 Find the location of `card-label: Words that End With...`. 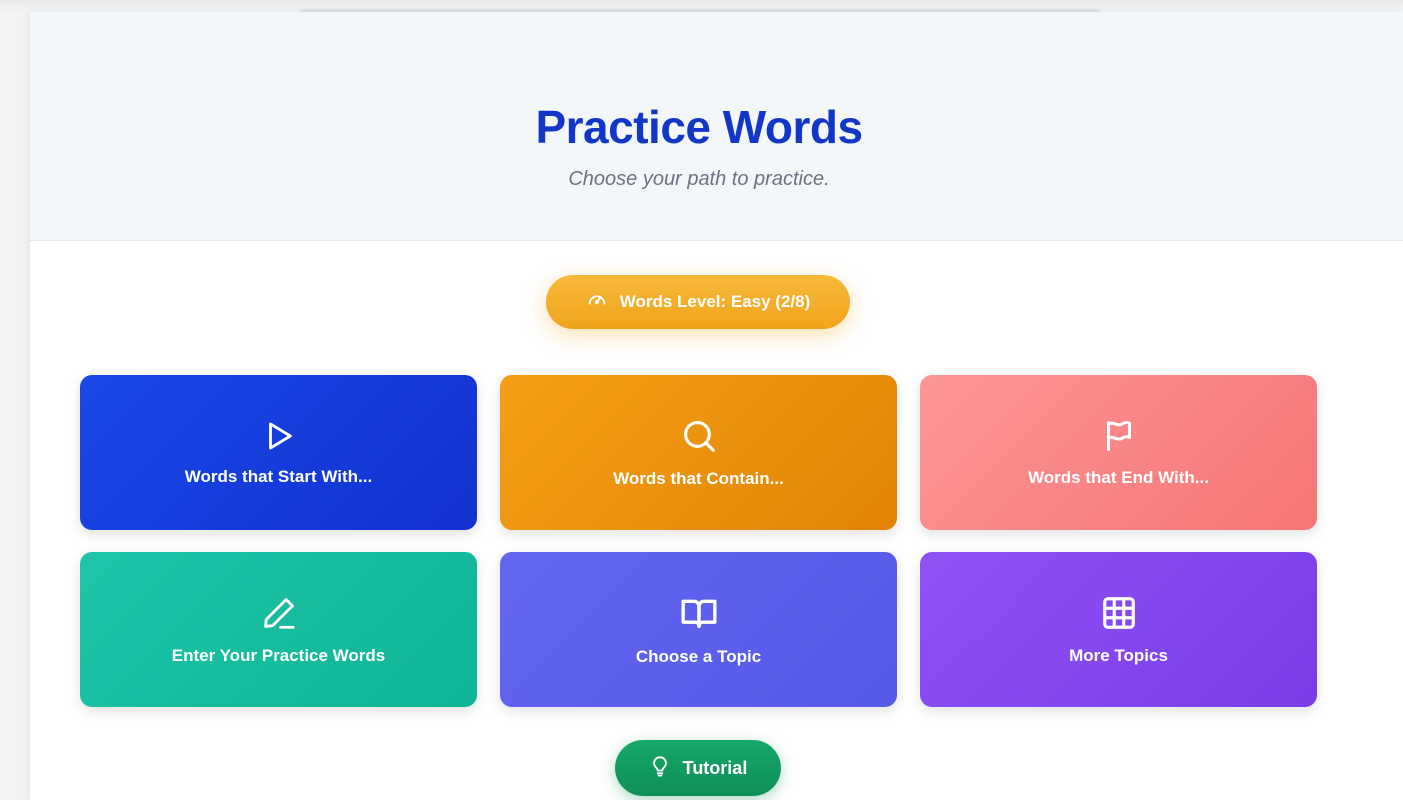

card-label: Words that End With... is located at coordinates (1118, 477).